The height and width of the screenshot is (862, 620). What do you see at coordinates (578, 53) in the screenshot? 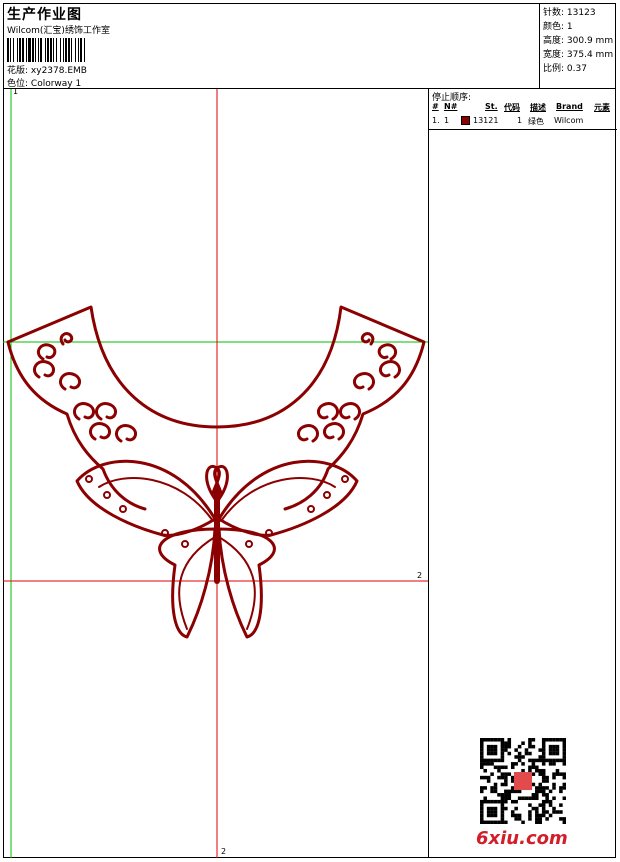
I see `stat-width: 宽度: 375.4 mm` at bounding box center [578, 53].